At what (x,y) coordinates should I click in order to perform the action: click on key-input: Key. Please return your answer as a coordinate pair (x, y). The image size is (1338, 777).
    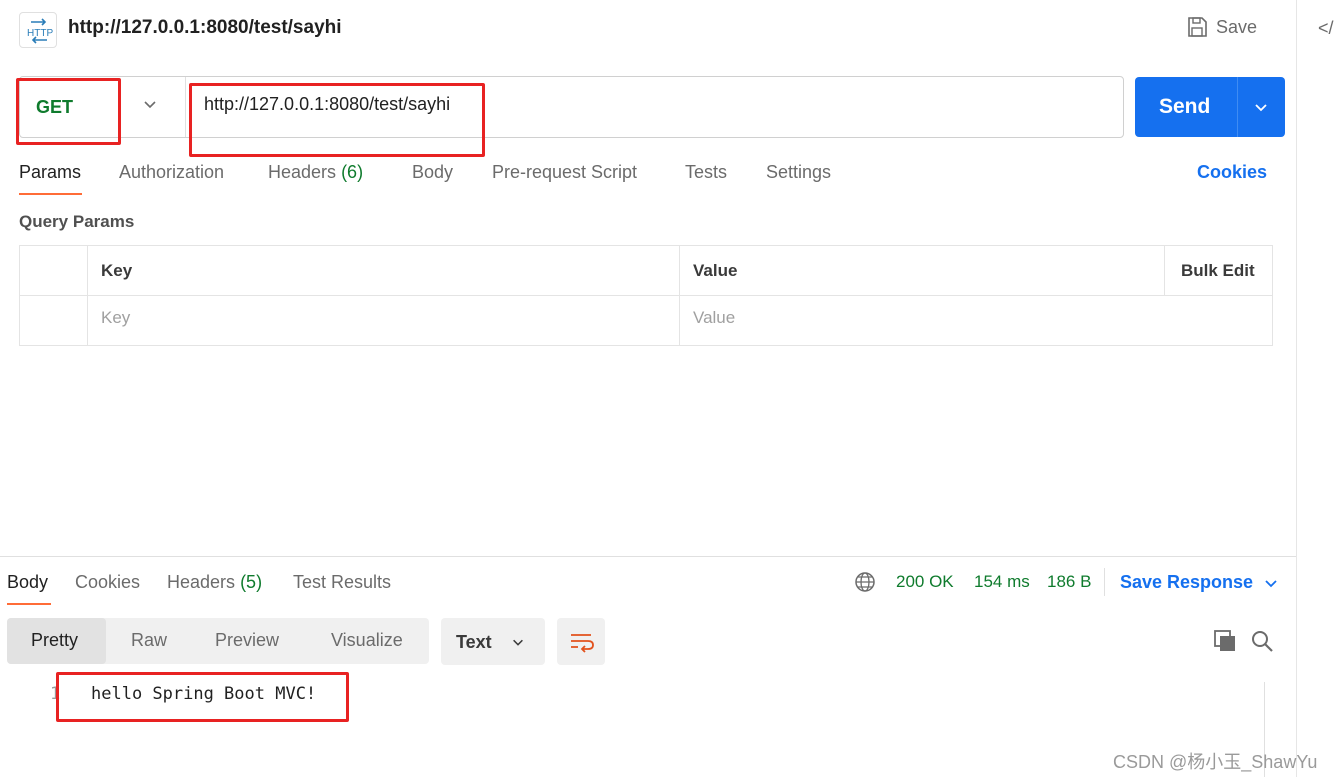
    Looking at the image, I should click on (115, 318).